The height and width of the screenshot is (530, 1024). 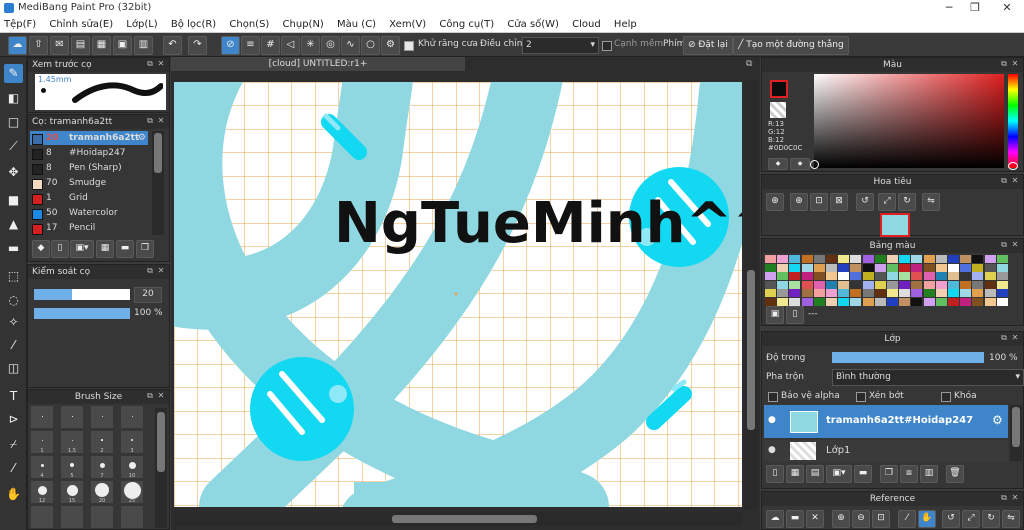 I want to click on brush-size-slider, so click(x=82, y=294).